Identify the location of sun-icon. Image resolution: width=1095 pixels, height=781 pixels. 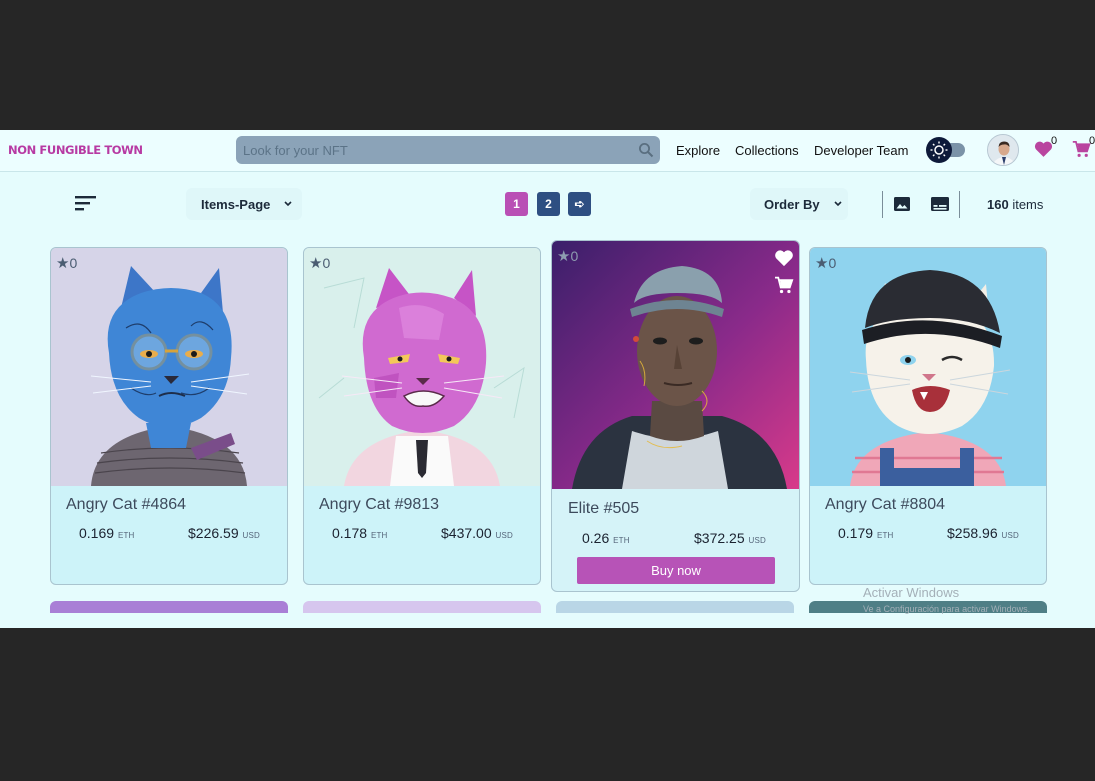
(939, 150).